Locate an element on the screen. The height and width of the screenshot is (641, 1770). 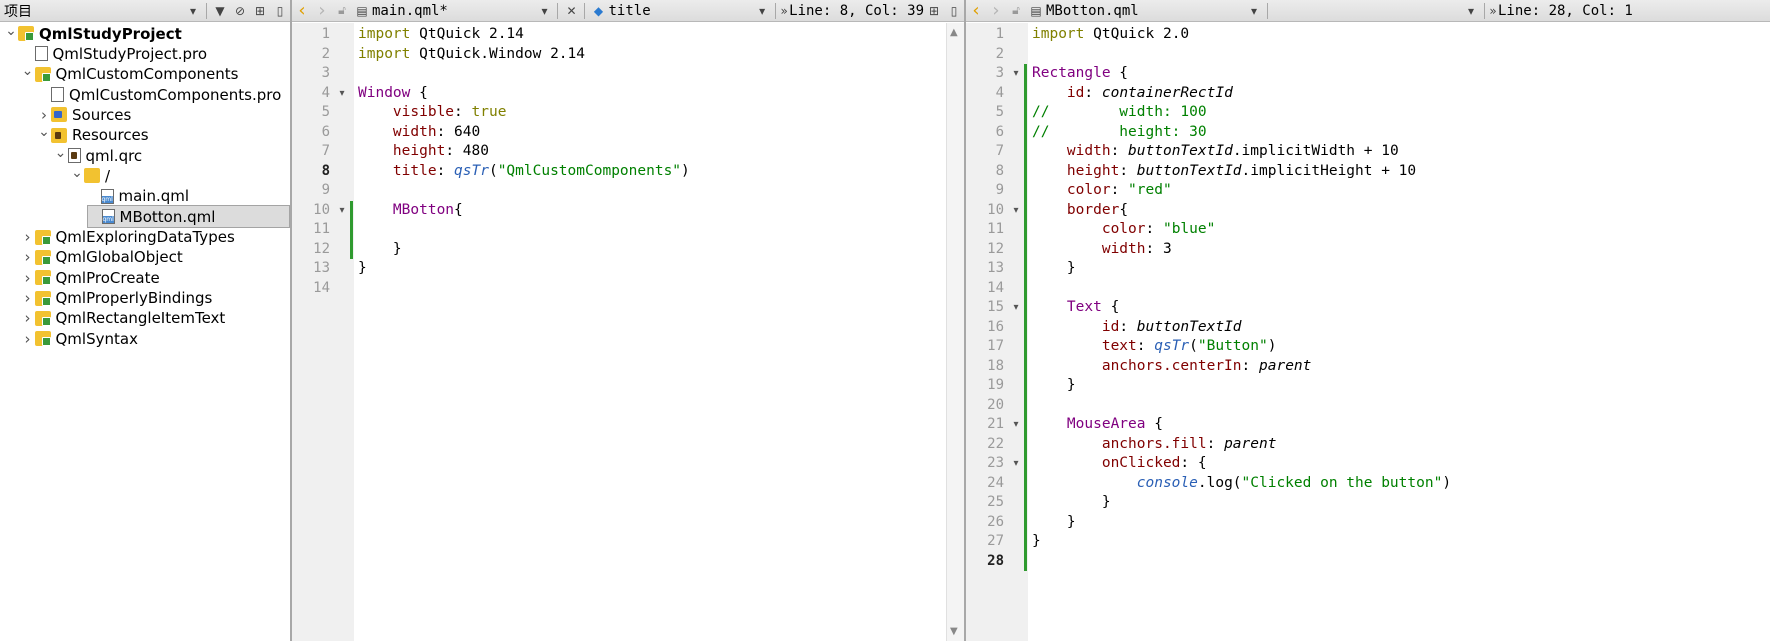
code-line: import QtQuick 2.14 is located at coordinates (441, 35).